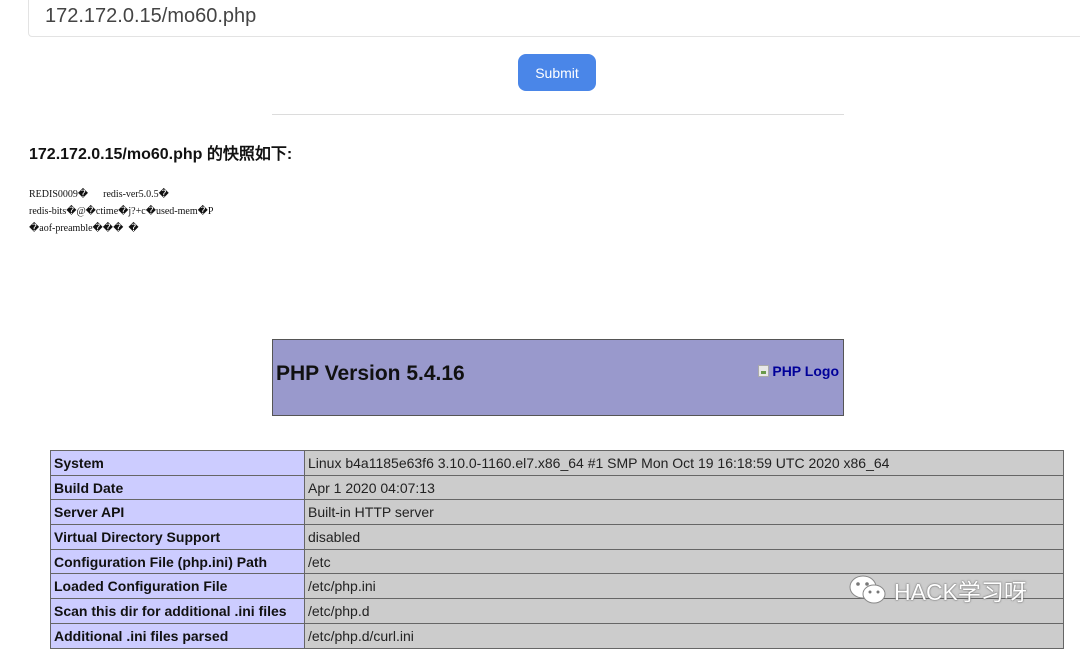  Describe the element at coordinates (554, 18) in the screenshot. I see `url-input` at that location.